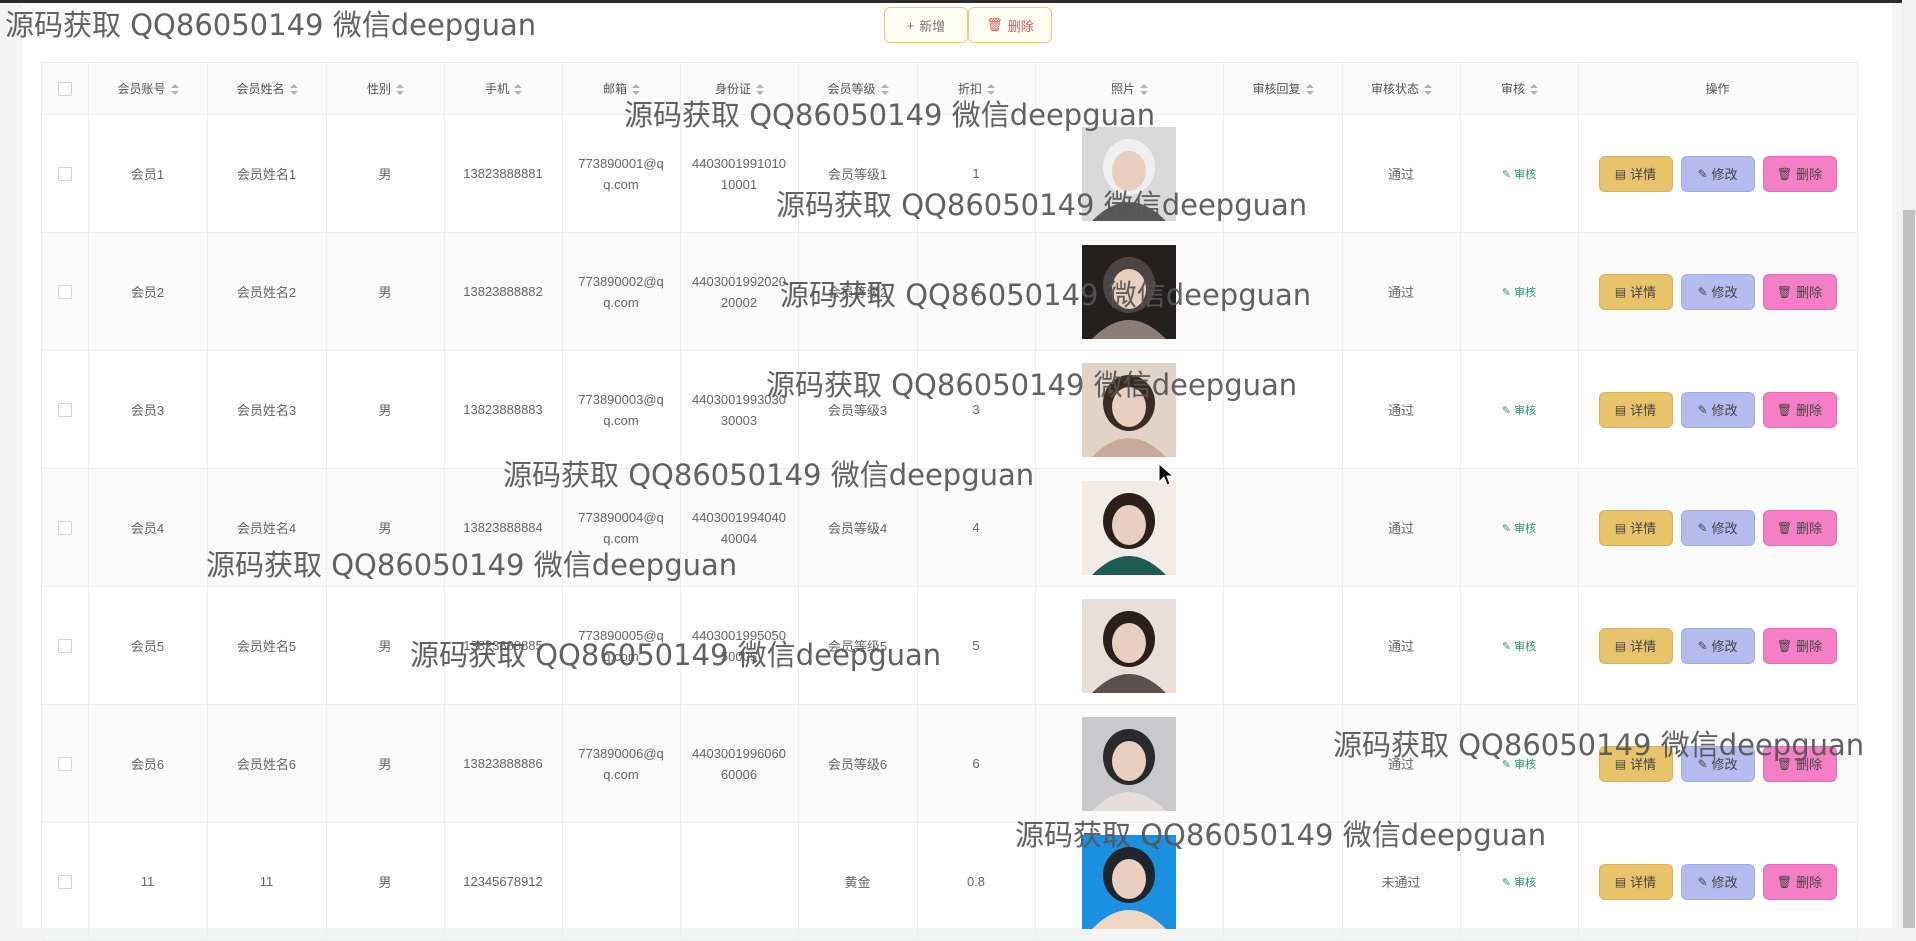  I want to click on level-value: 黄金, so click(857, 882).